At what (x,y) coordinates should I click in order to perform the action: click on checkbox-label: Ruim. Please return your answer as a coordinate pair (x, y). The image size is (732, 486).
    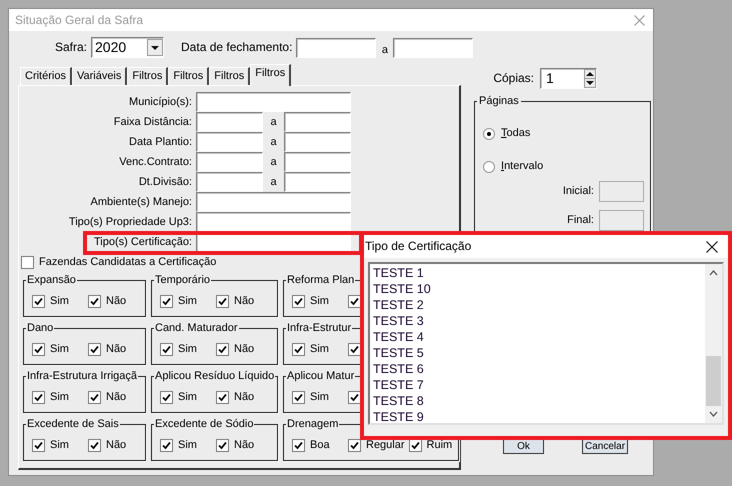
    Looking at the image, I should click on (439, 445).